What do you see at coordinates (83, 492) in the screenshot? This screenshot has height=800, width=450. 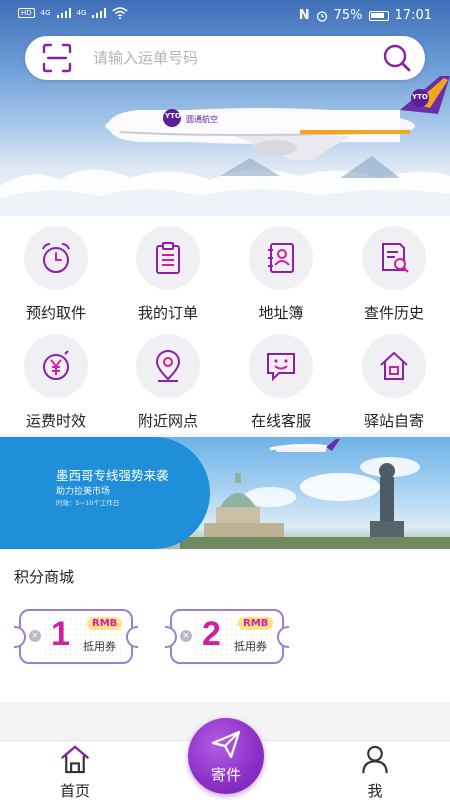 I see `promo-subtitle: 助力拉美市场` at bounding box center [83, 492].